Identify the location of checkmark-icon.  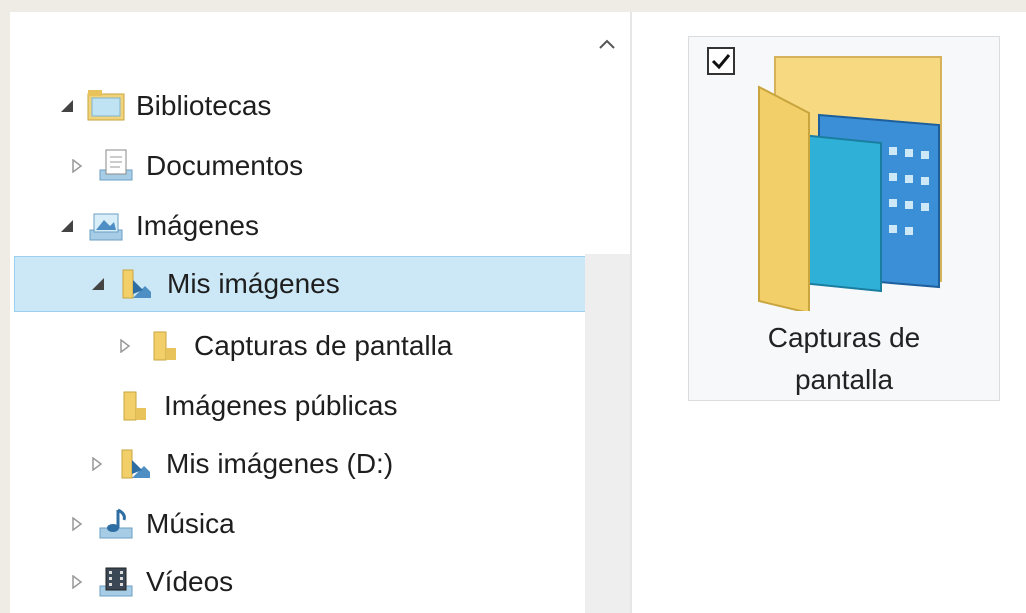
(721, 62).